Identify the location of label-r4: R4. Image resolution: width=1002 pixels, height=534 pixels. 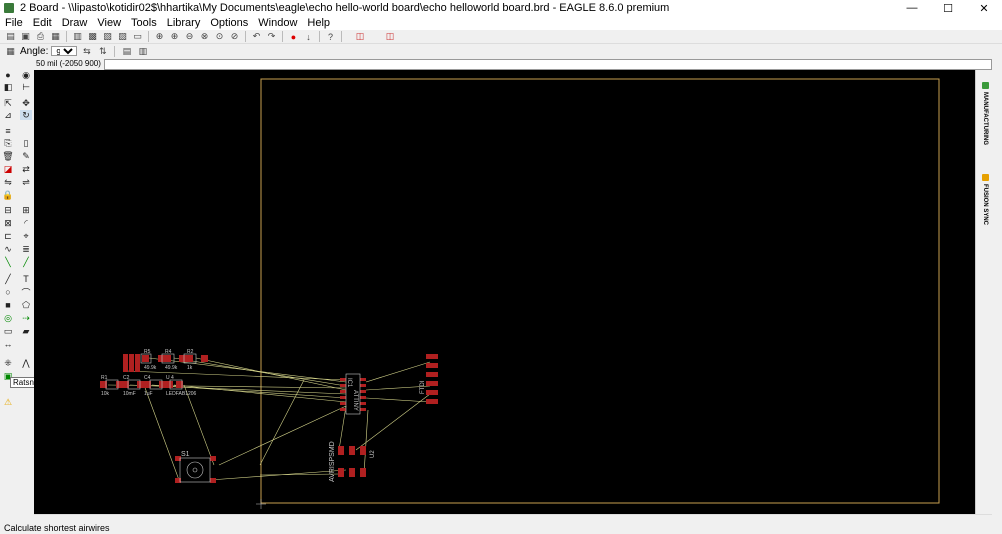
(168, 352).